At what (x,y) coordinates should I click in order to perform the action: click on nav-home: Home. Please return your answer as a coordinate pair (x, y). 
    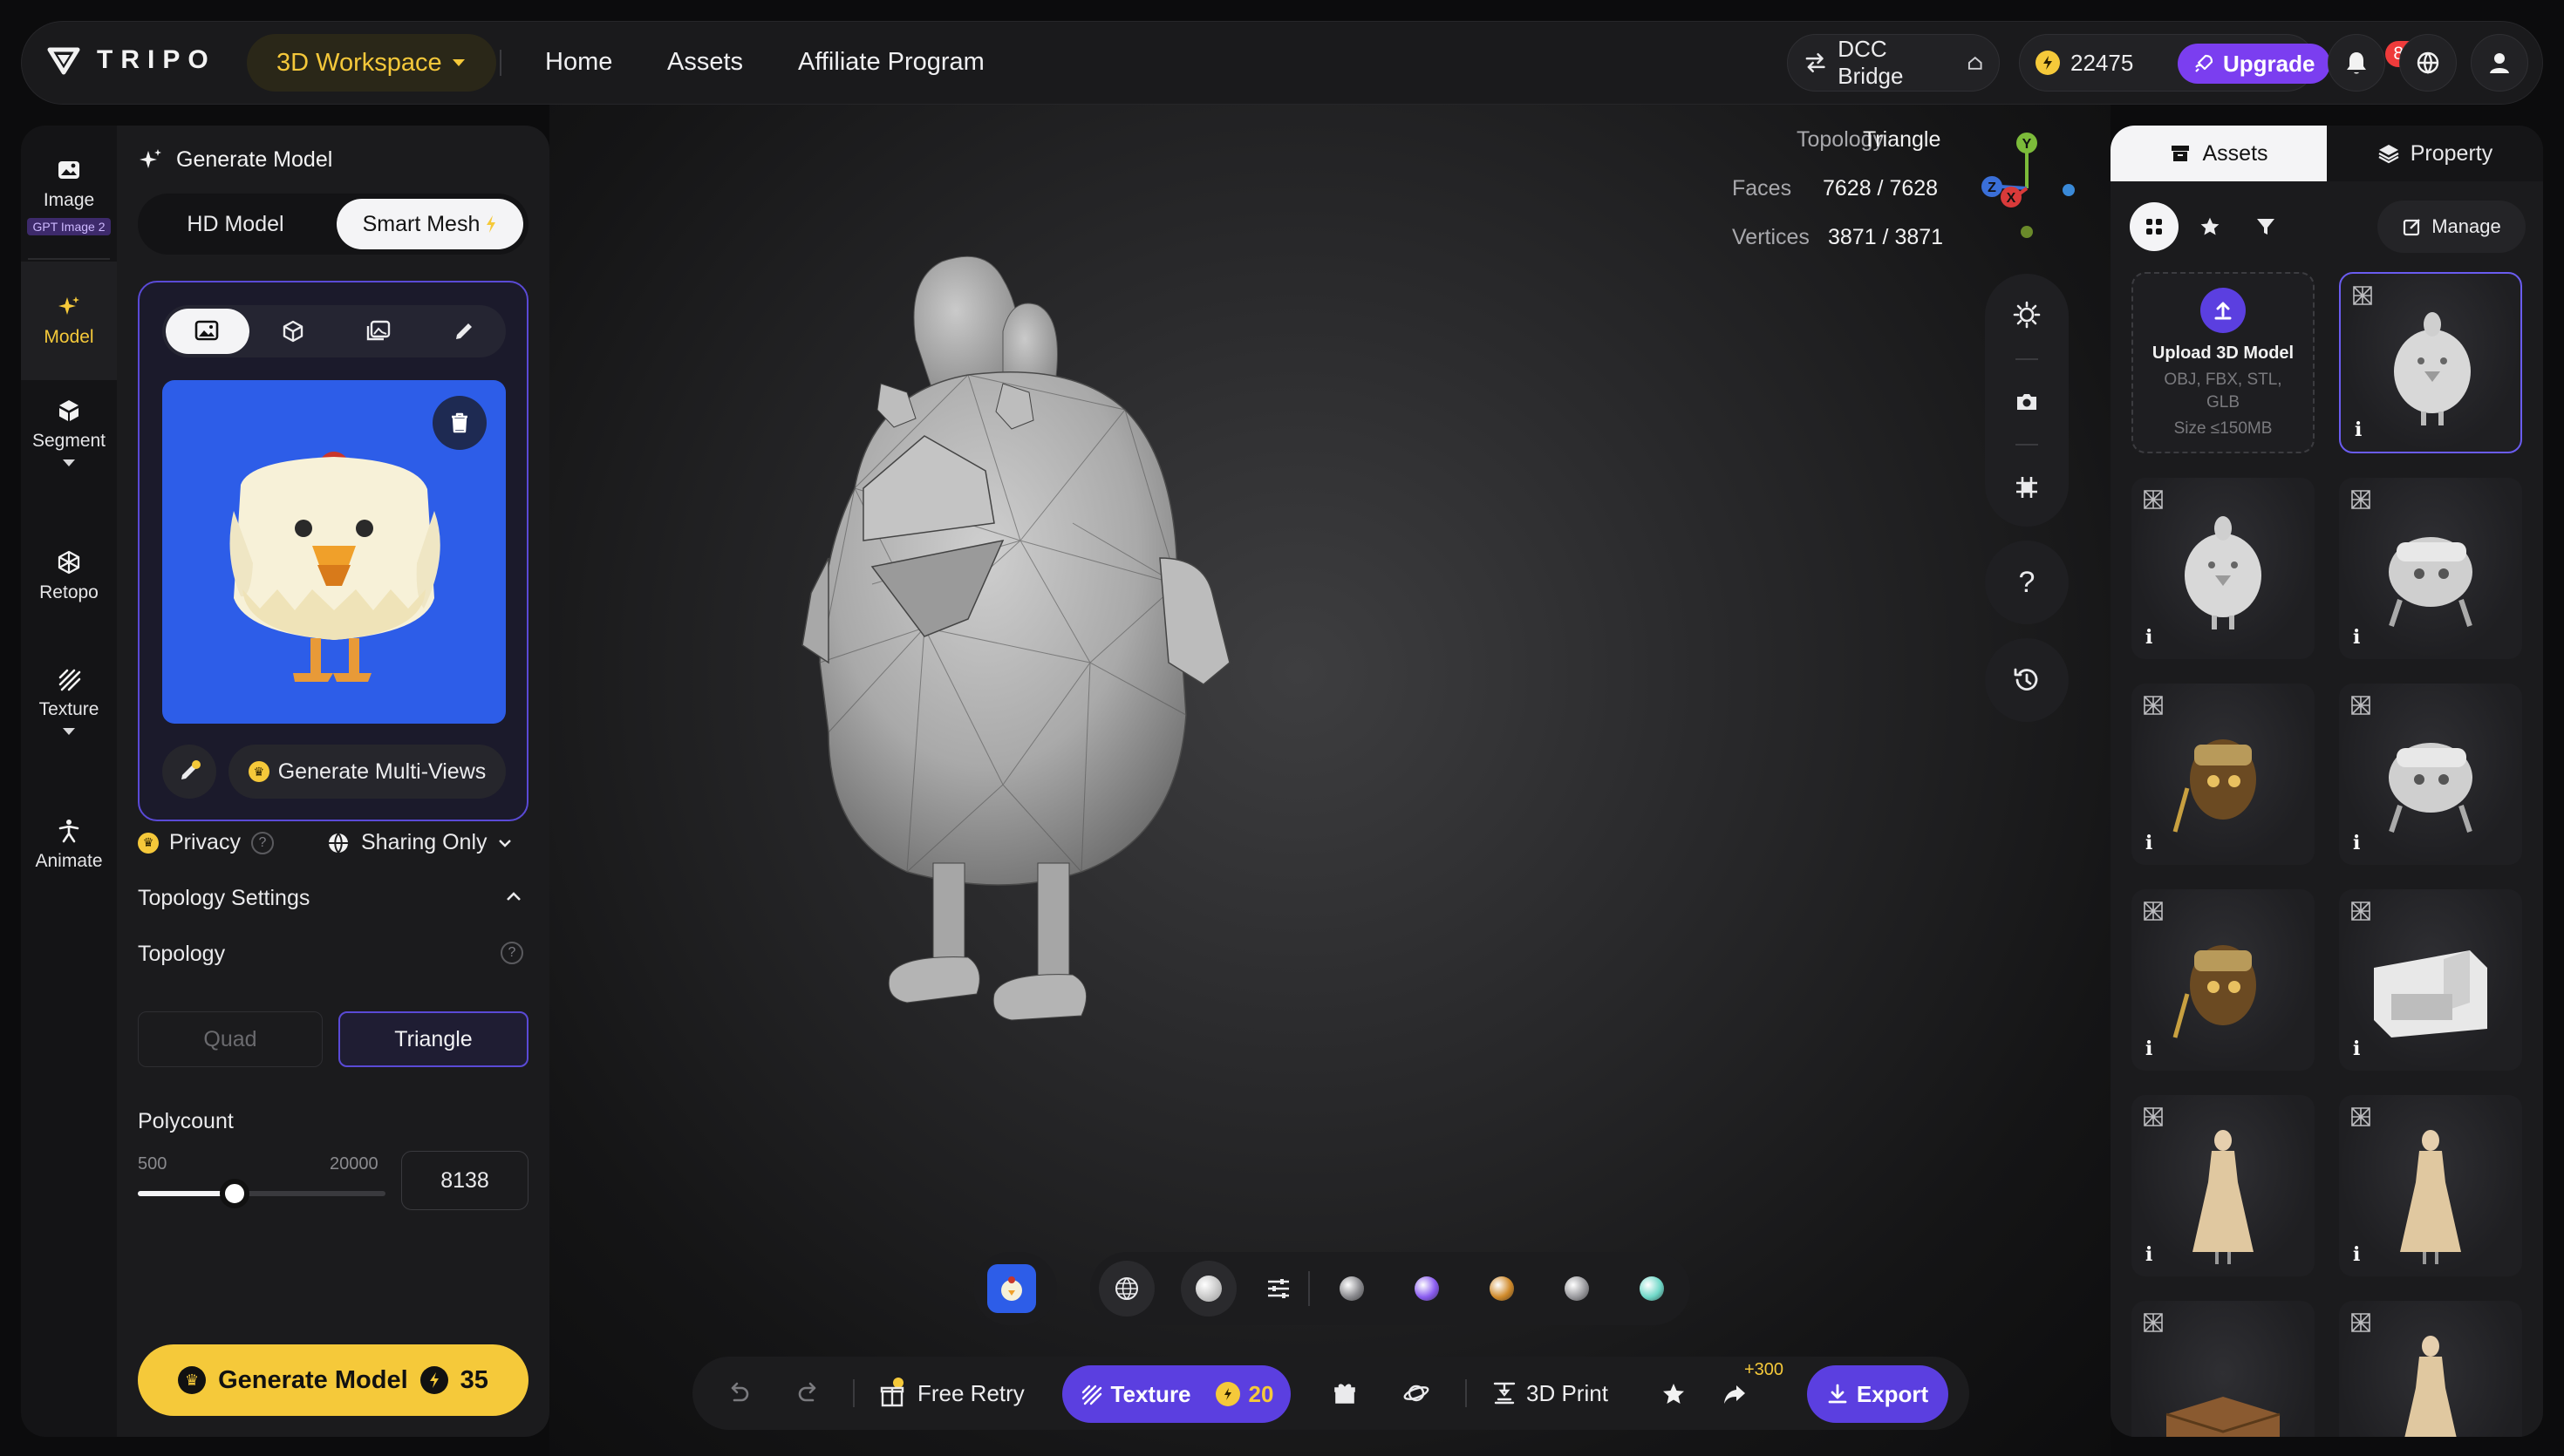
    Looking at the image, I should click on (578, 62).